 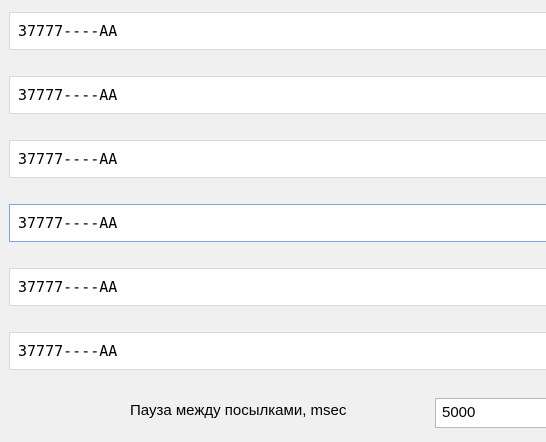 What do you see at coordinates (490, 413) in the screenshot?
I see `pause-input: 5000` at bounding box center [490, 413].